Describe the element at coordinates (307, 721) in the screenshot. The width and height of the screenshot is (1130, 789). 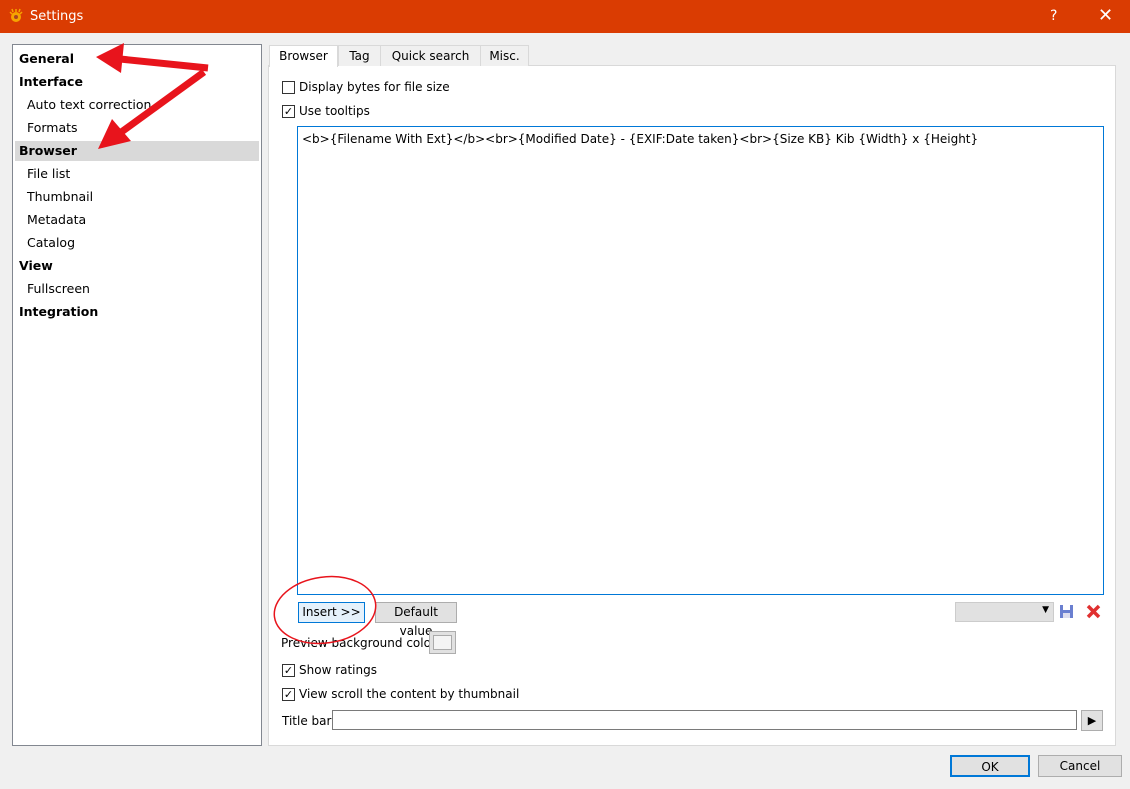
I see `title-bar-label: Title bar` at that location.